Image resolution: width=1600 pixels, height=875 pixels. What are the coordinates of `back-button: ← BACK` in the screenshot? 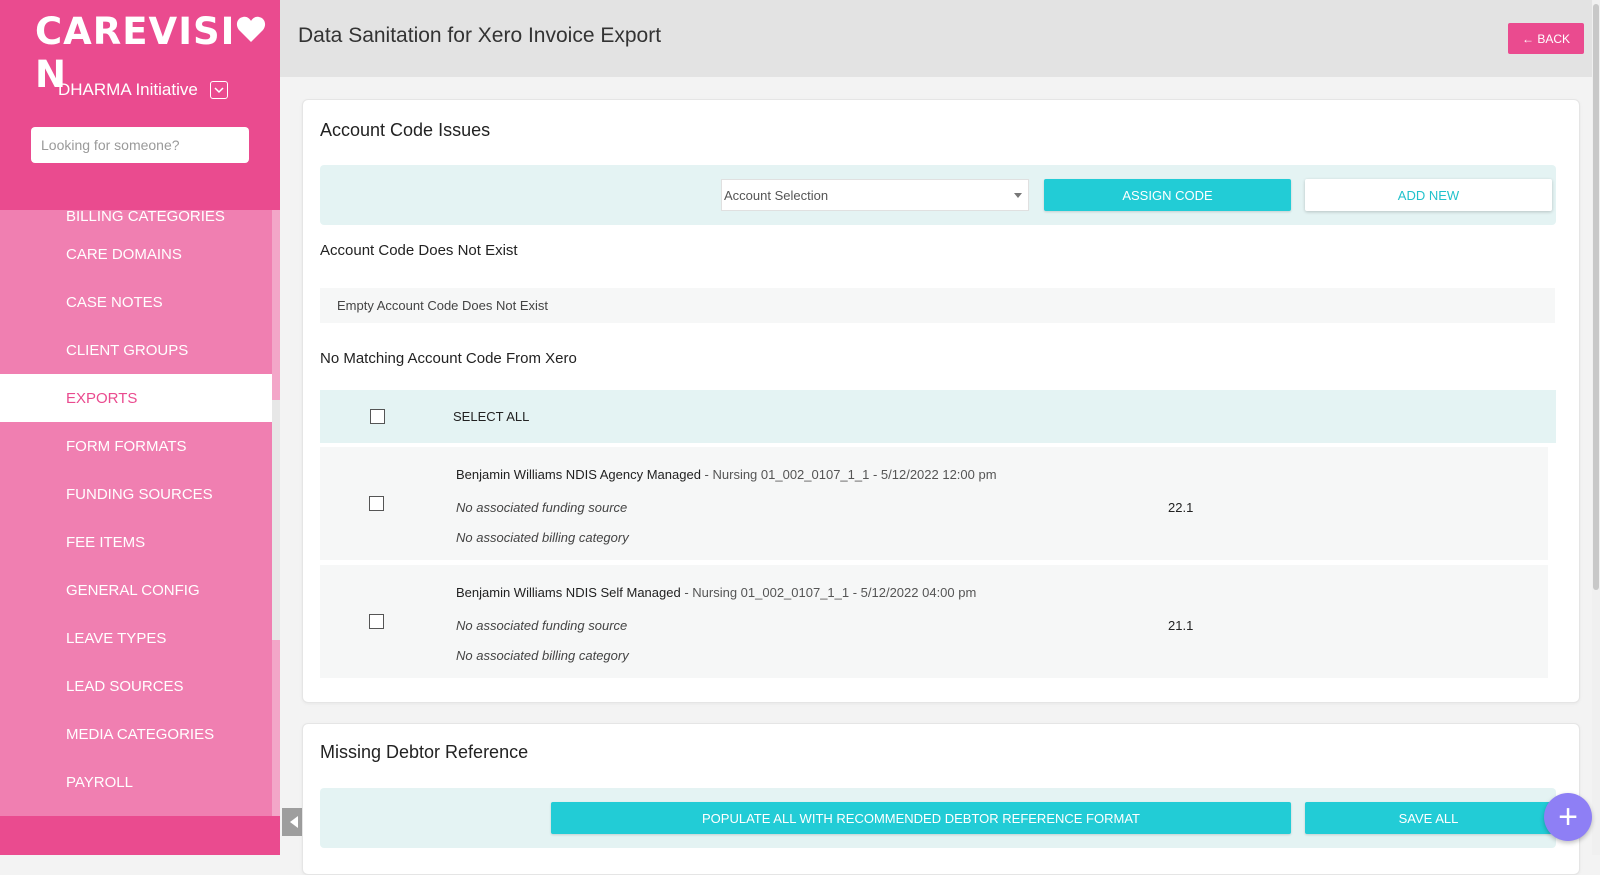 It's located at (1546, 38).